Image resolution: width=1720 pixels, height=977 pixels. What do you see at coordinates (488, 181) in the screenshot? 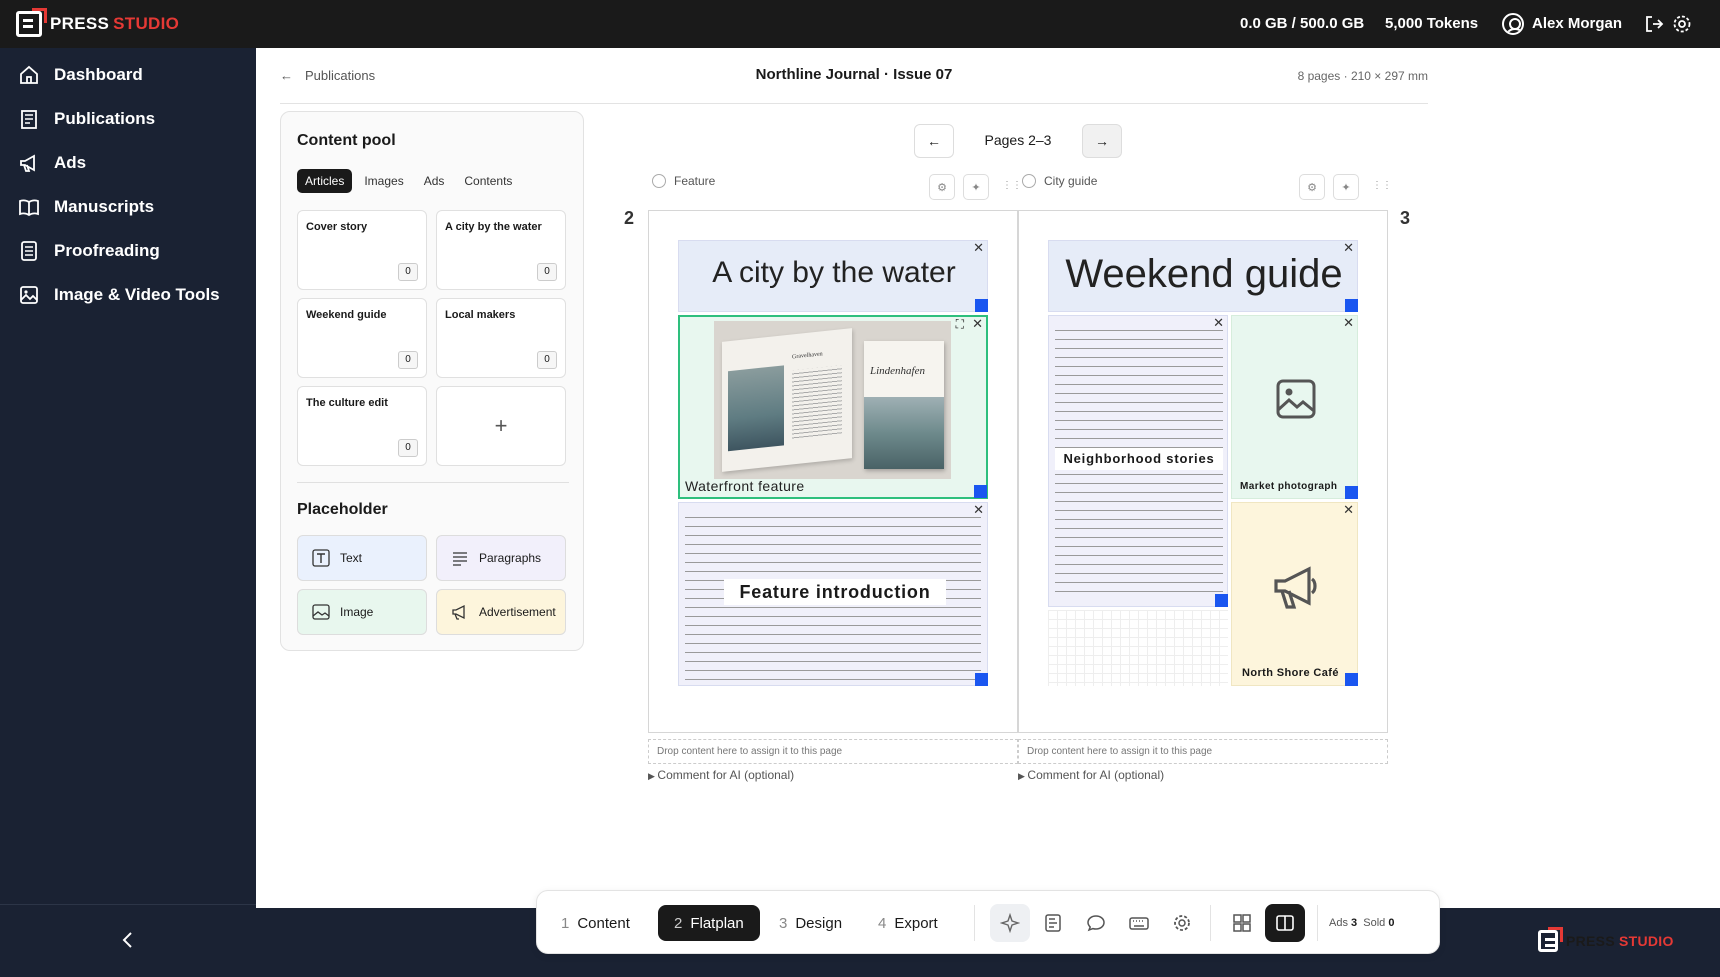
I see `tab-contents: Contents` at bounding box center [488, 181].